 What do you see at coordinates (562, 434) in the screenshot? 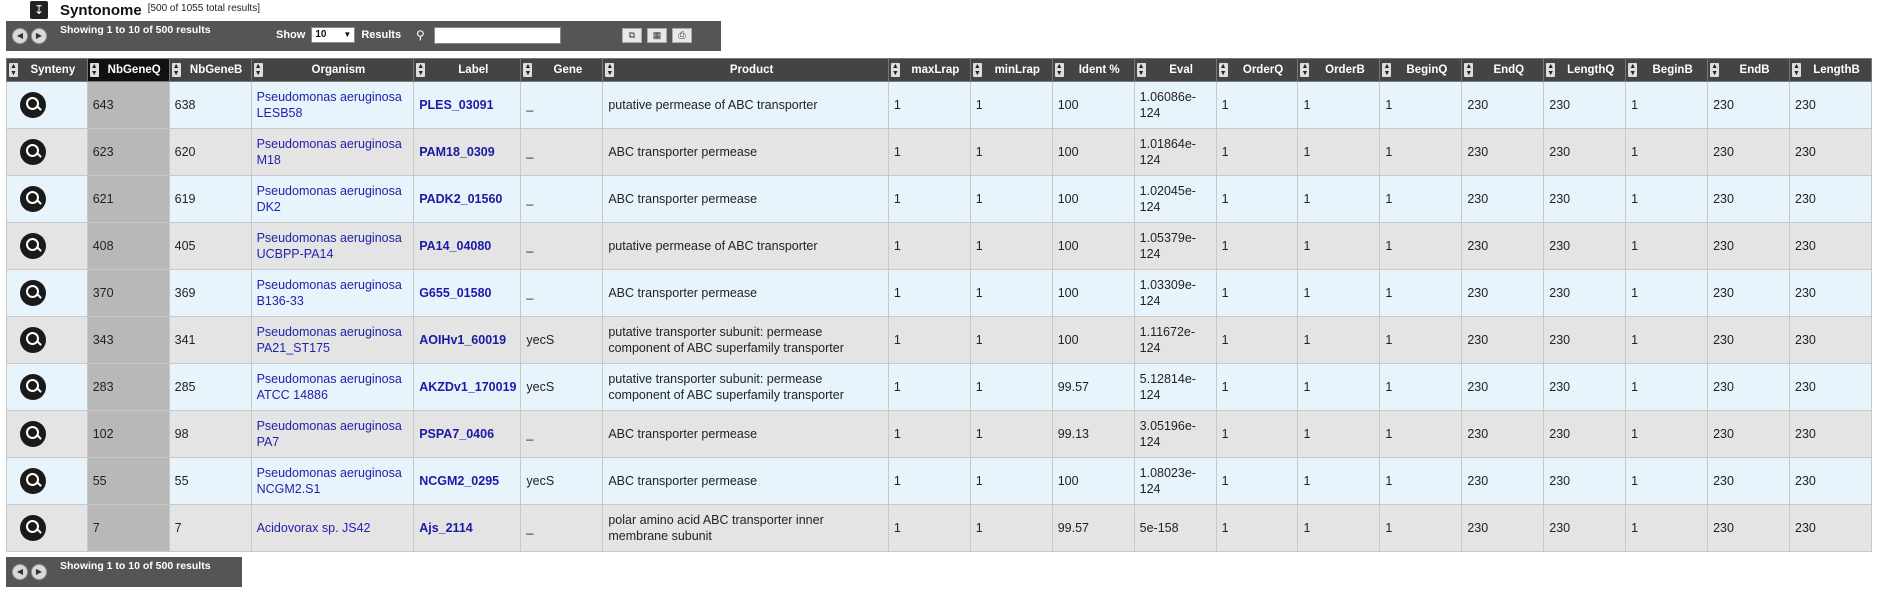
I see `cell-gene: _` at bounding box center [562, 434].